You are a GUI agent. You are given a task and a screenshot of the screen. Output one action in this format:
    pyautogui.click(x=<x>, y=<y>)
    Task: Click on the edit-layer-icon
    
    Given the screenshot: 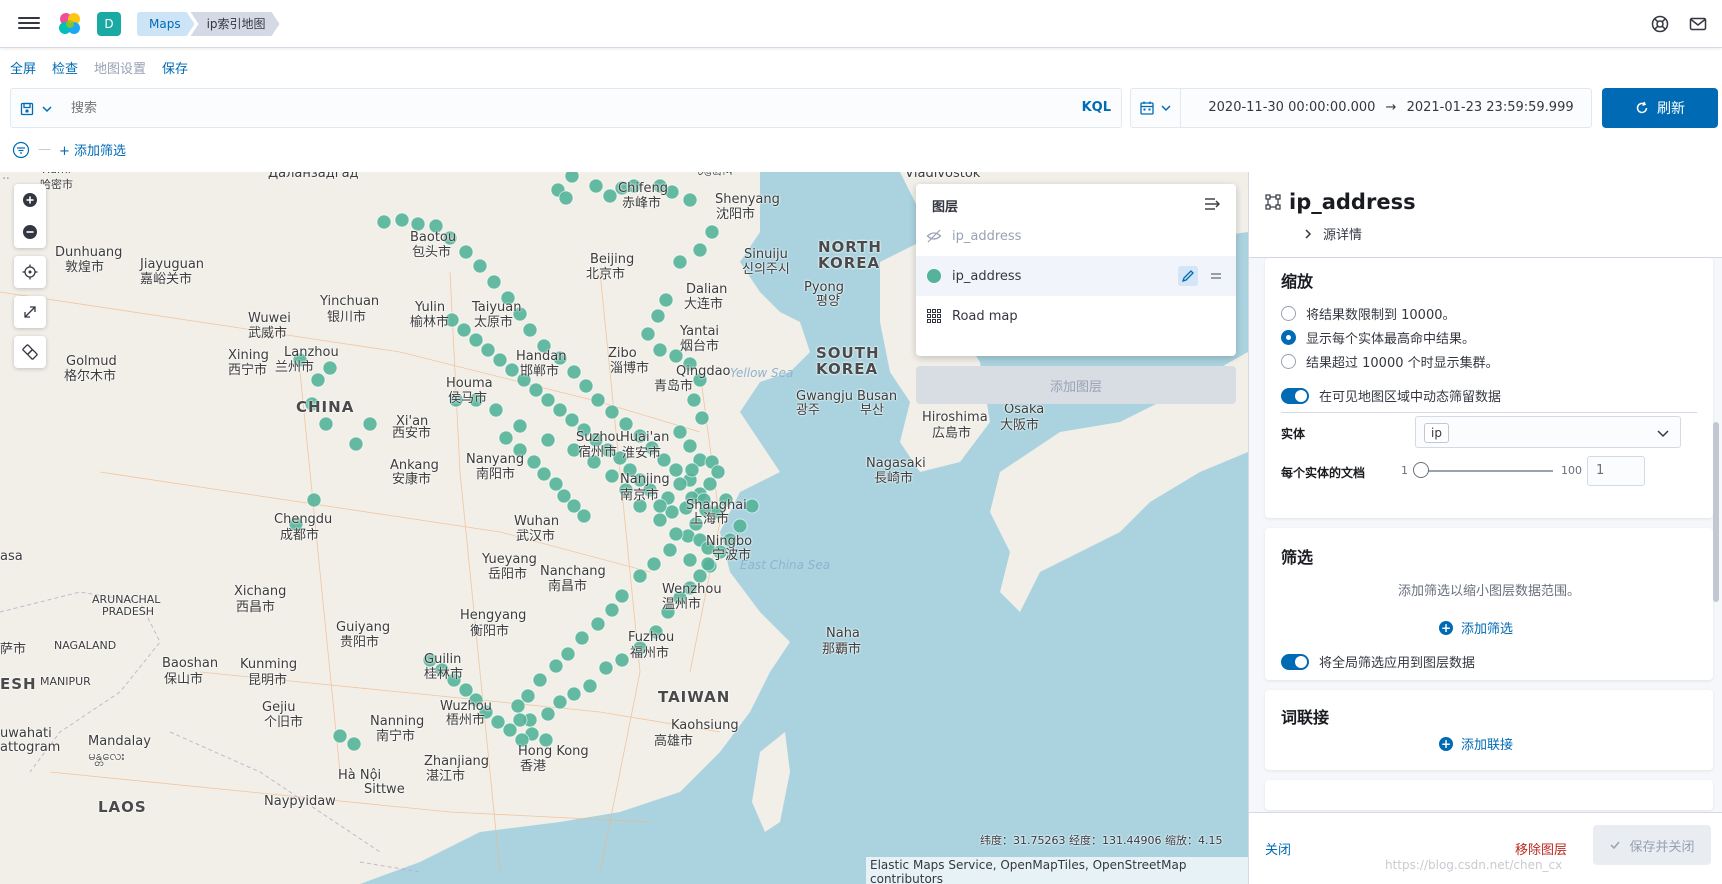 What is the action you would take?
    pyautogui.click(x=1188, y=276)
    